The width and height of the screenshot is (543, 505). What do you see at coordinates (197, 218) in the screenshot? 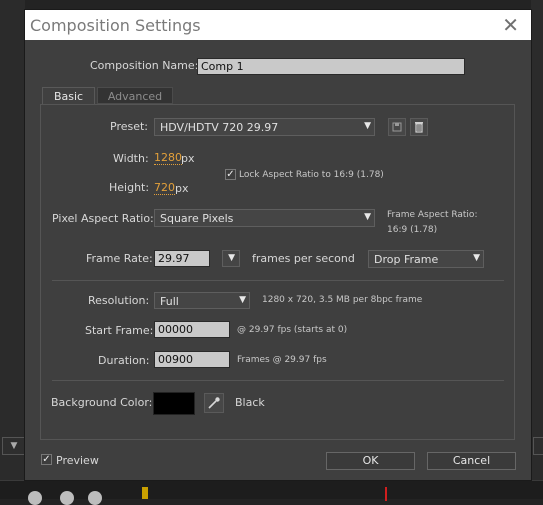
I see `pixel-aspect-value: Square Pixels` at bounding box center [197, 218].